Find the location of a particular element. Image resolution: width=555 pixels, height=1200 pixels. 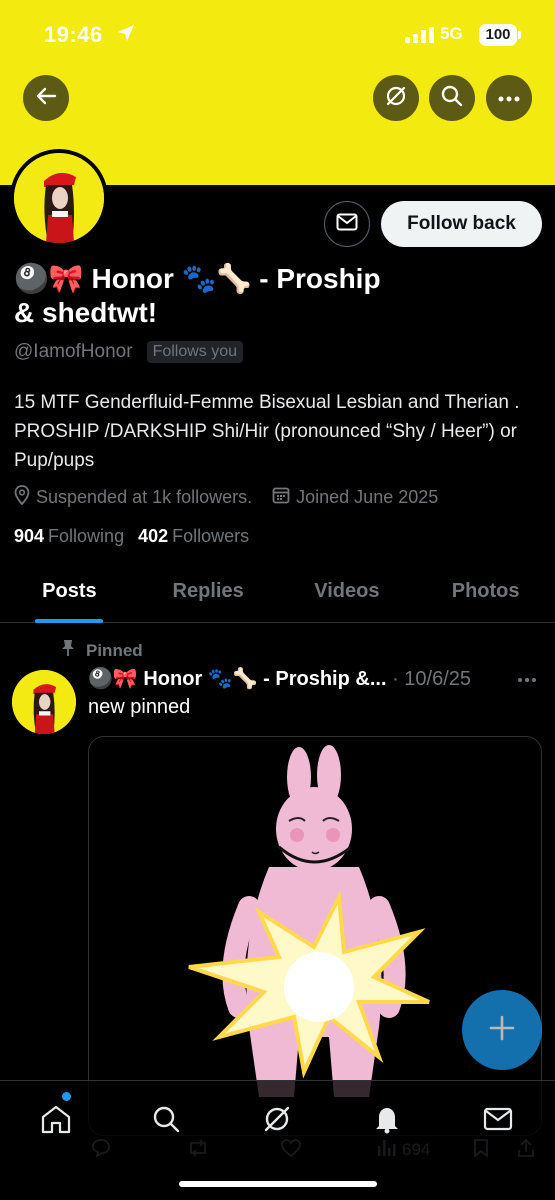

tab-videos: Videos is located at coordinates (347, 595).